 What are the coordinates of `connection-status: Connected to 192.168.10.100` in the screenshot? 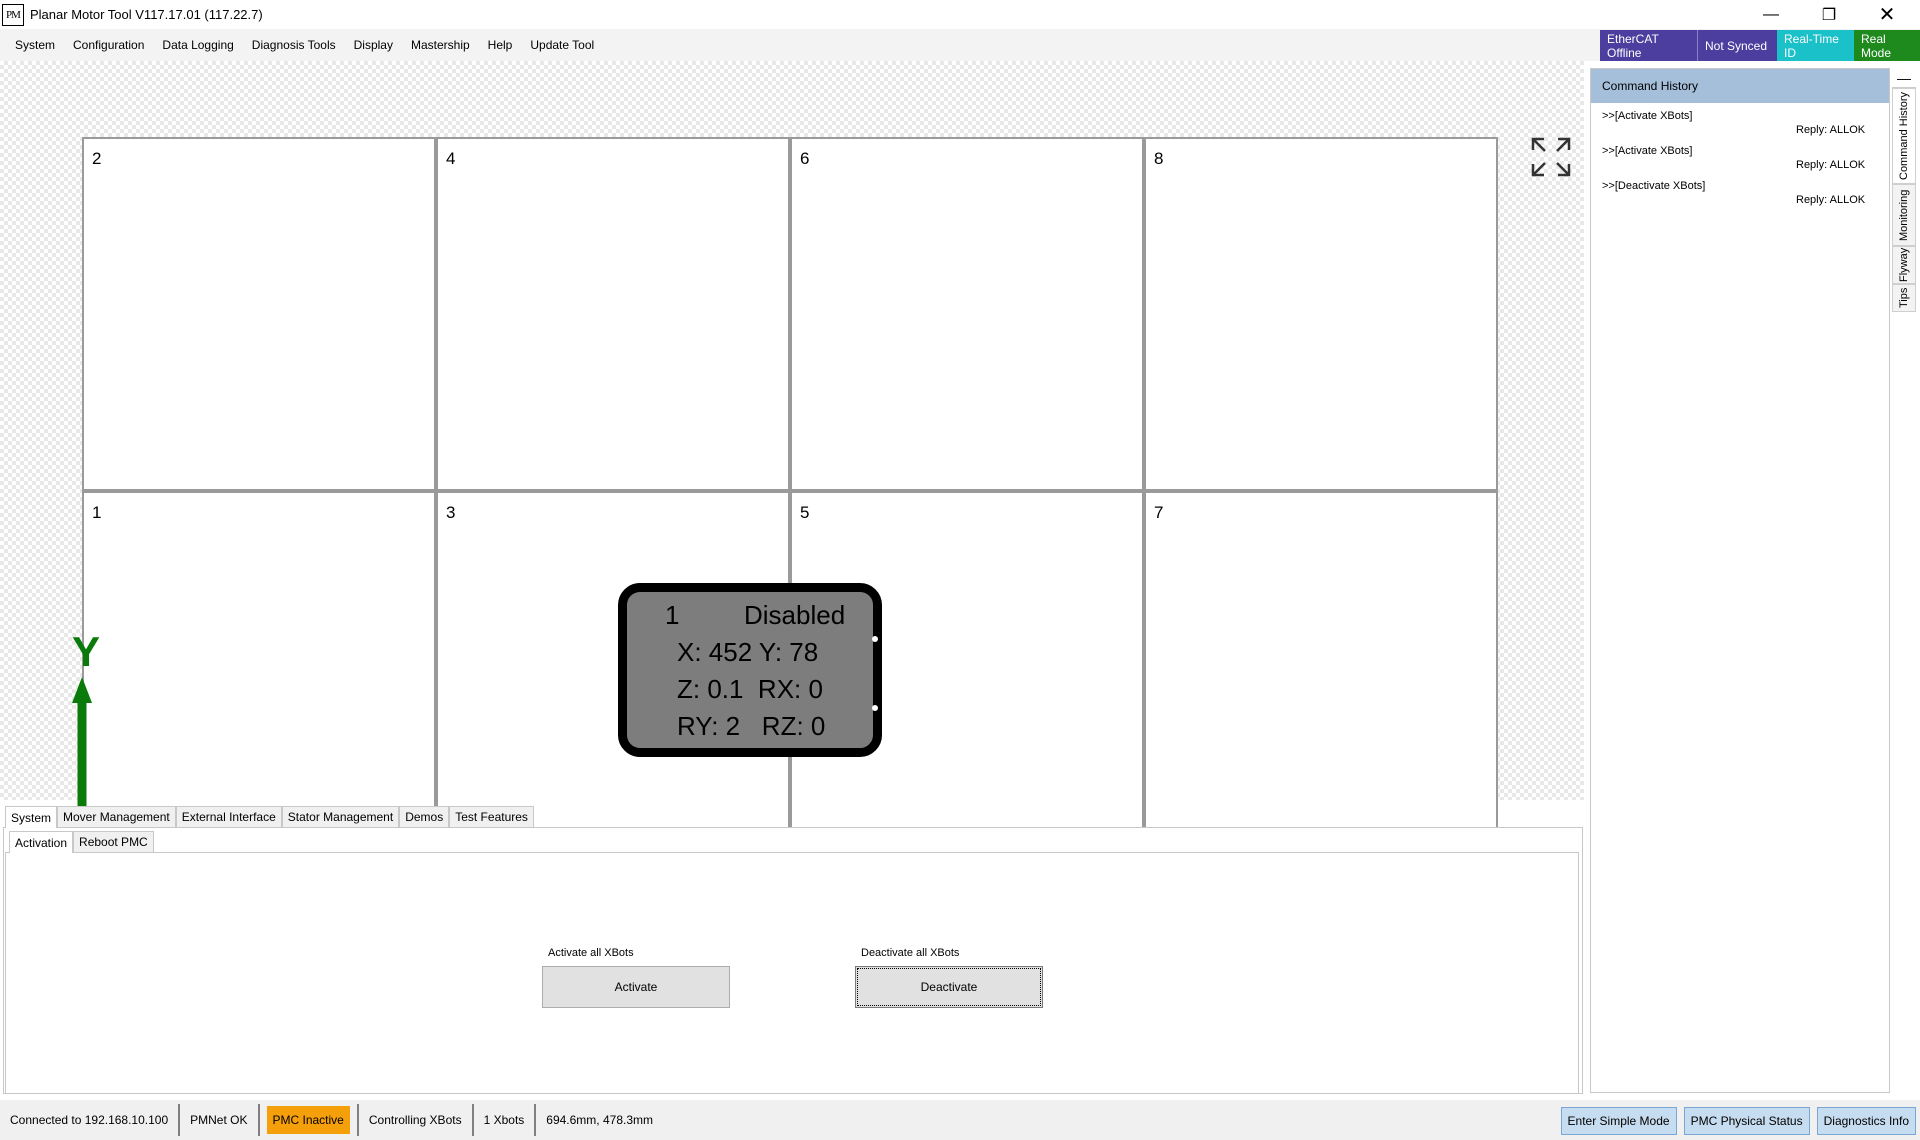 It's located at (90, 1120).